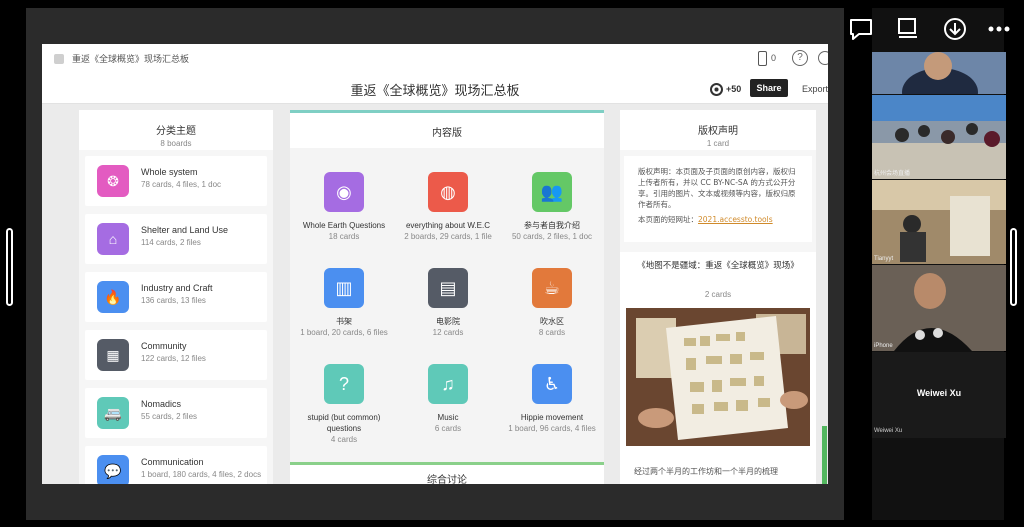  What do you see at coordinates (344, 404) in the screenshot?
I see `content-board-tile: ? stupid (but common) questions 4 cards` at bounding box center [344, 404].